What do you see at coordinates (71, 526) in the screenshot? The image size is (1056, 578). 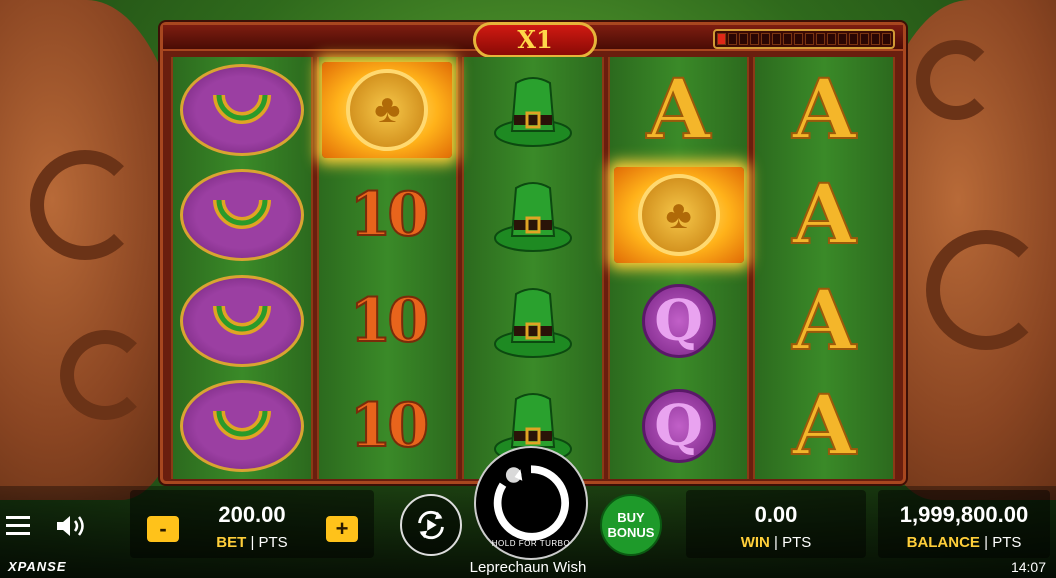 I see `sound-icon` at bounding box center [71, 526].